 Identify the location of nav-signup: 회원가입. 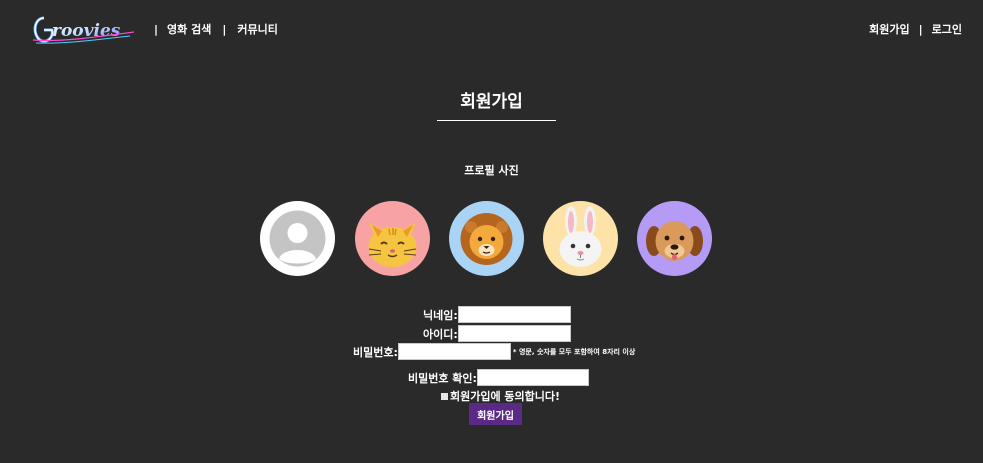
(889, 29).